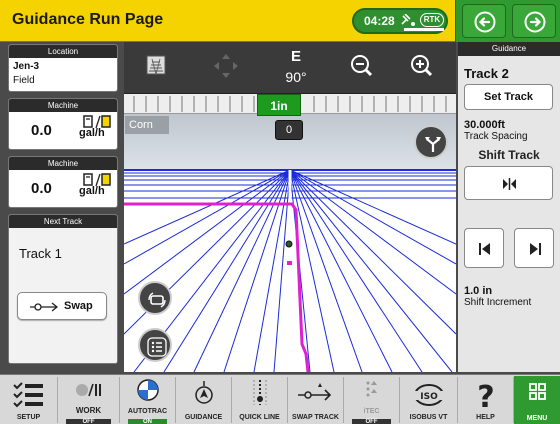  I want to click on shift-right-icon, so click(535, 249).